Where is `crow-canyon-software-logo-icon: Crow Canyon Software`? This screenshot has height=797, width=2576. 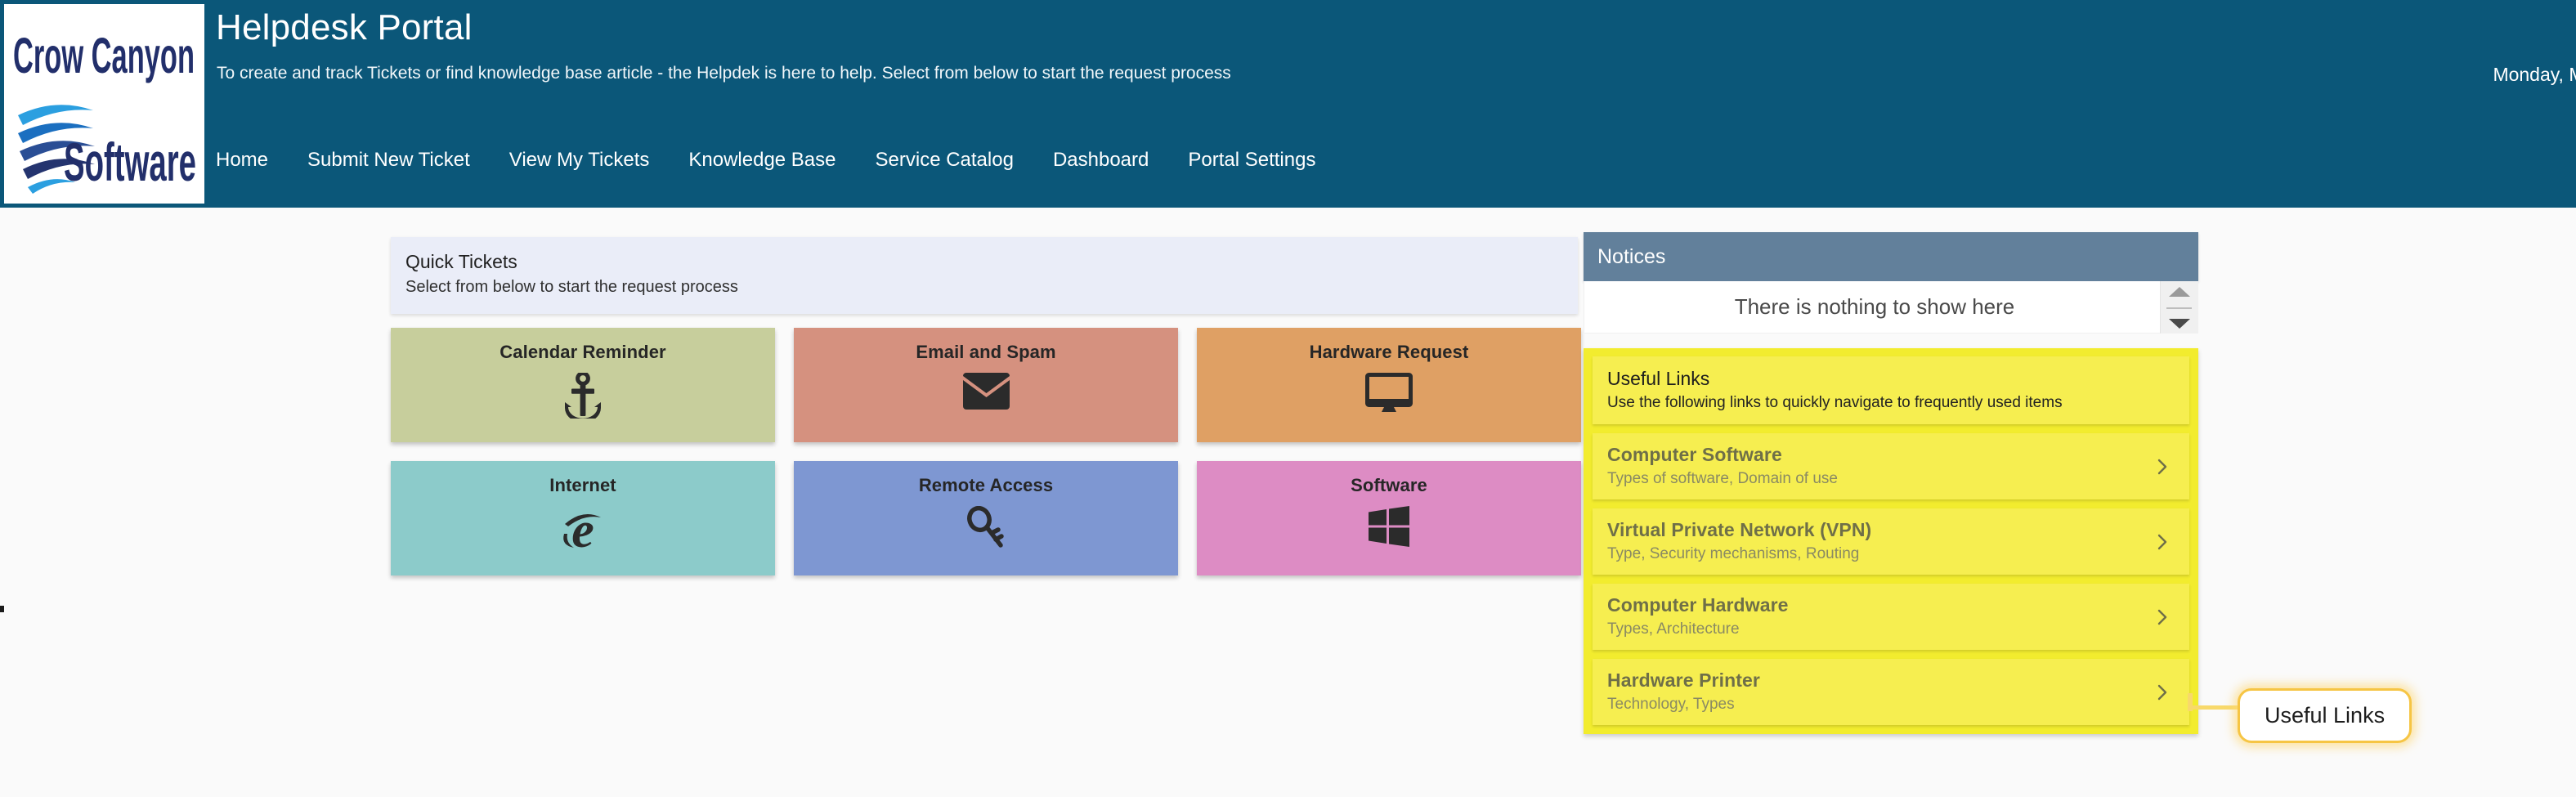 crow-canyon-software-logo-icon: Crow Canyon Software is located at coordinates (104, 111).